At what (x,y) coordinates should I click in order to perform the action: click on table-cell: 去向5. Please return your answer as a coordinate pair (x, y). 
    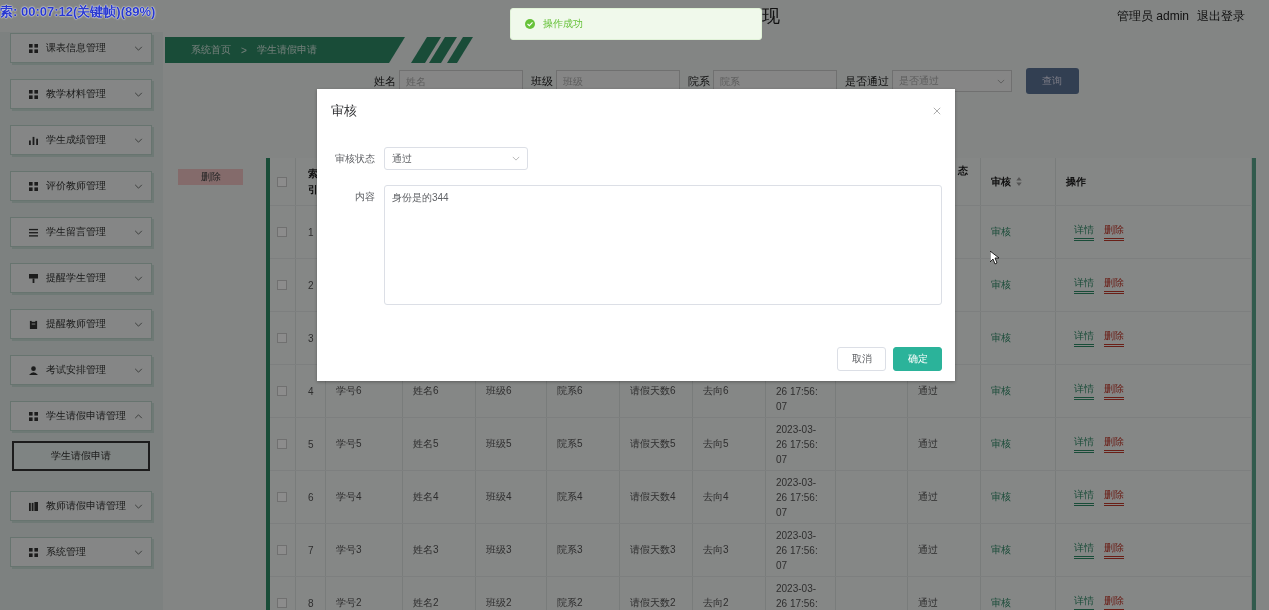
    Looking at the image, I should click on (716, 444).